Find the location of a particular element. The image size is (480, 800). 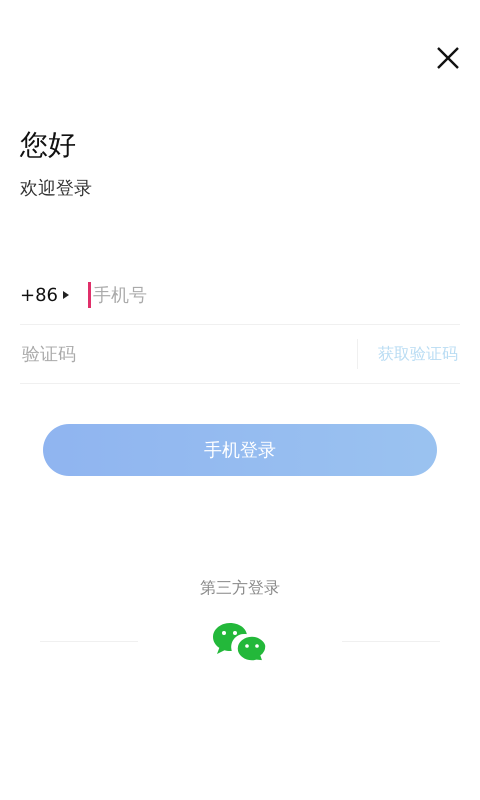

close-icon is located at coordinates (448, 58).